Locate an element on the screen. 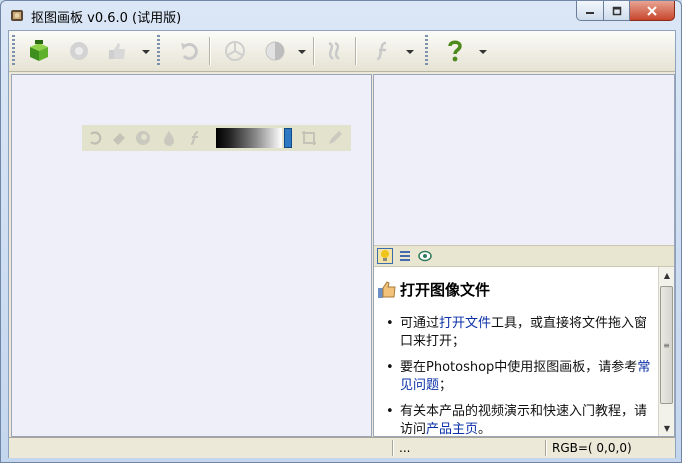  green-cube-icon is located at coordinates (39, 50).